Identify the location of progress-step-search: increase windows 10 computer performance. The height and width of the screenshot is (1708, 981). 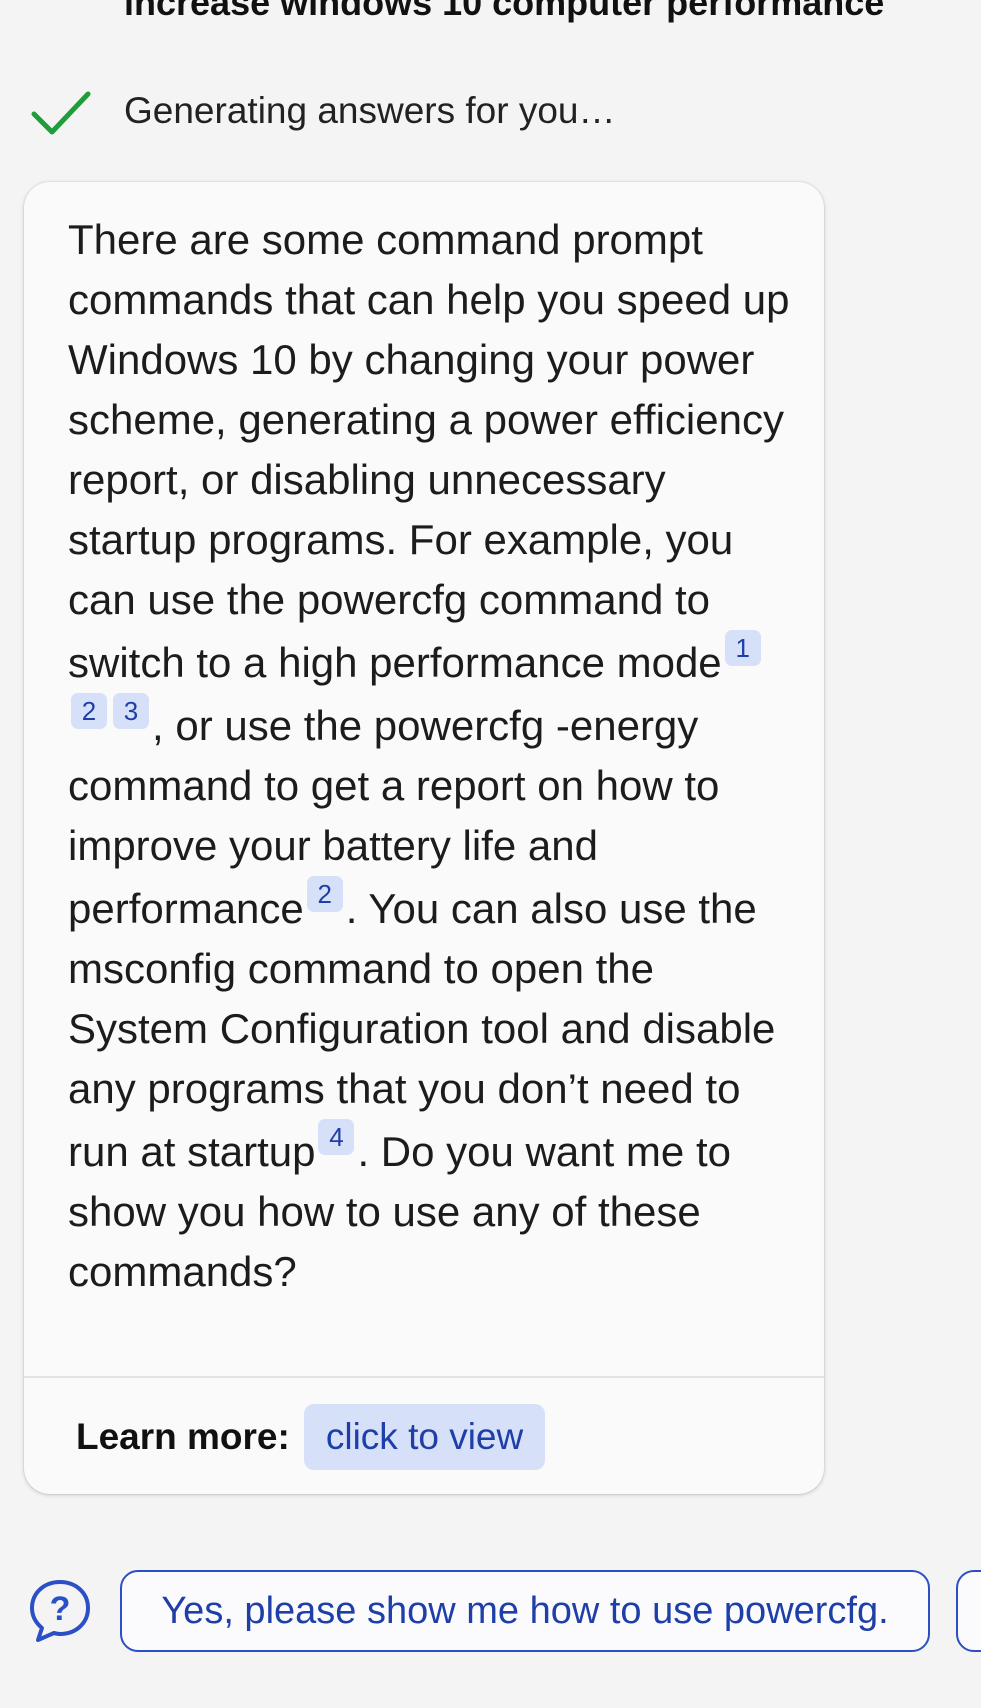
(490, 14).